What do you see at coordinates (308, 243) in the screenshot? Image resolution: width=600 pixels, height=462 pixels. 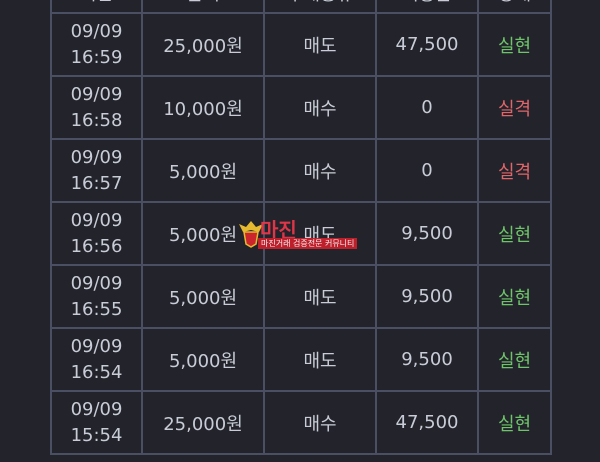 I see `watermark-subtitle: 마진거래 검증전문 커뮤니티` at bounding box center [308, 243].